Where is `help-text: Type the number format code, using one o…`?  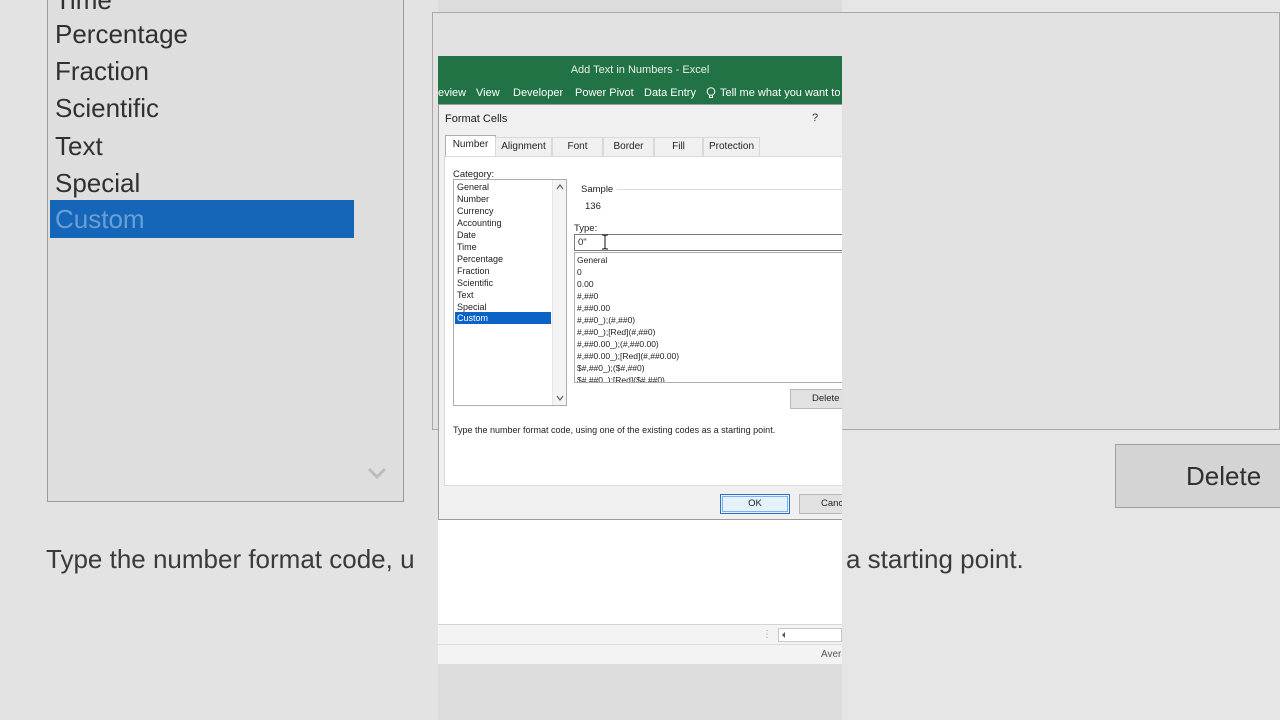 help-text: Type the number format code, using one o… is located at coordinates (614, 430).